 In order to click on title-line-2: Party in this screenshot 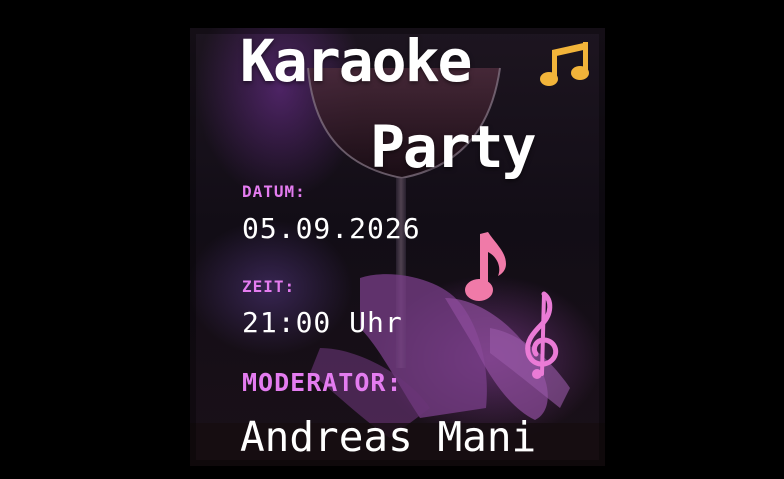, I will do `click(453, 147)`.